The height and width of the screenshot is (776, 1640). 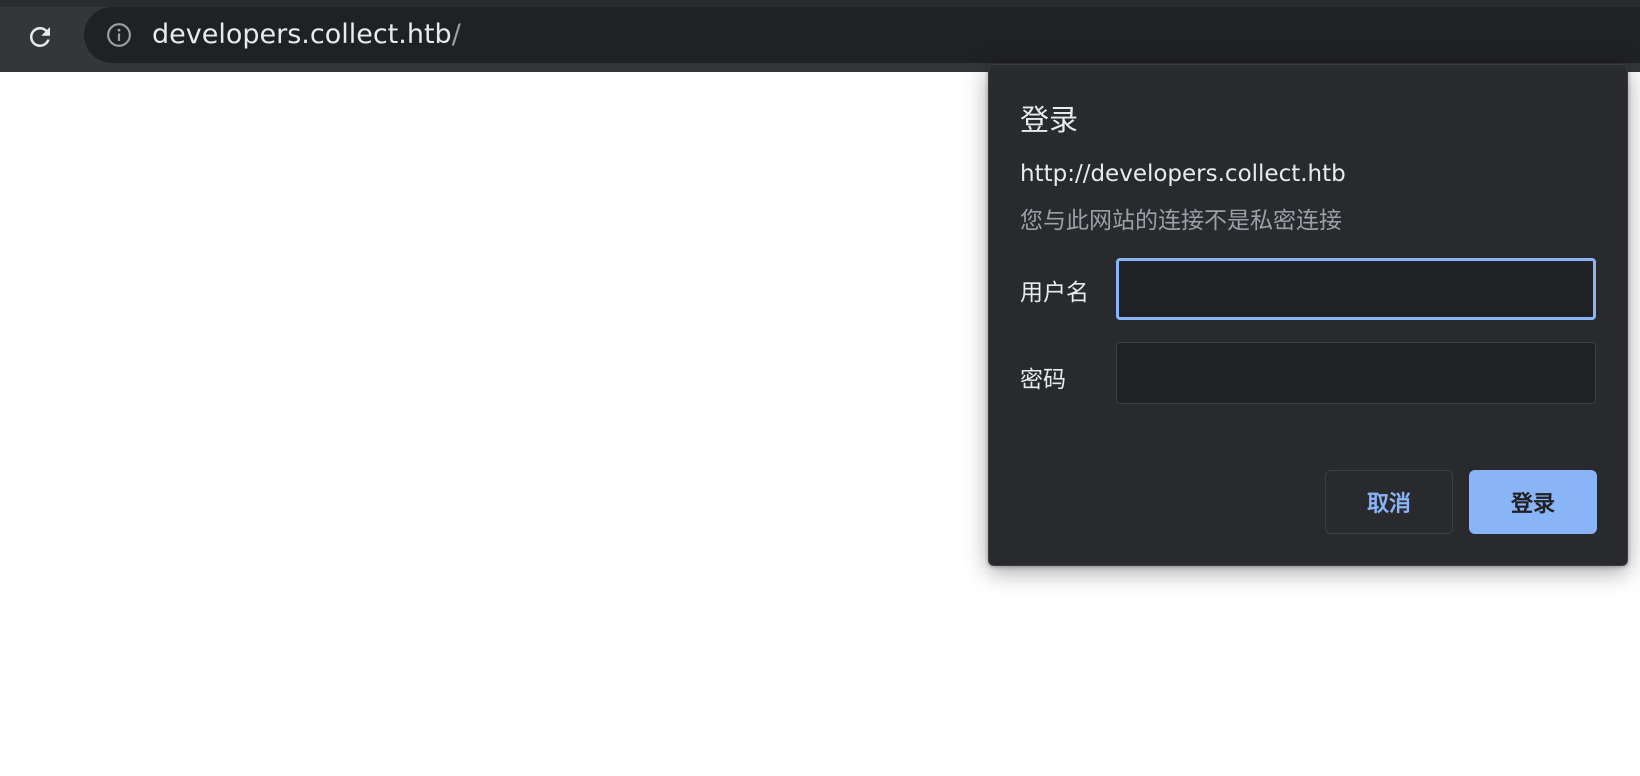 What do you see at coordinates (456, 34) in the screenshot?
I see `url-path: /` at bounding box center [456, 34].